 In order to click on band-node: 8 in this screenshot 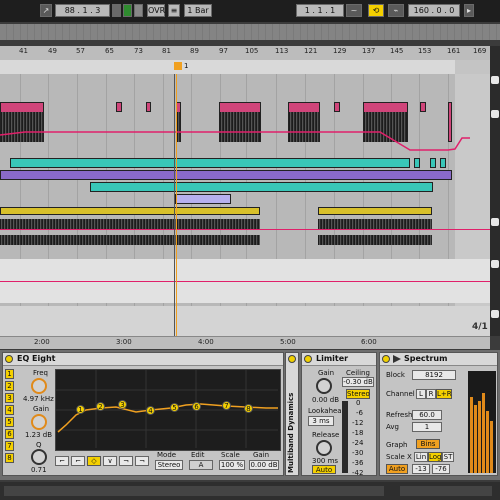, I will do `click(248, 408)`.